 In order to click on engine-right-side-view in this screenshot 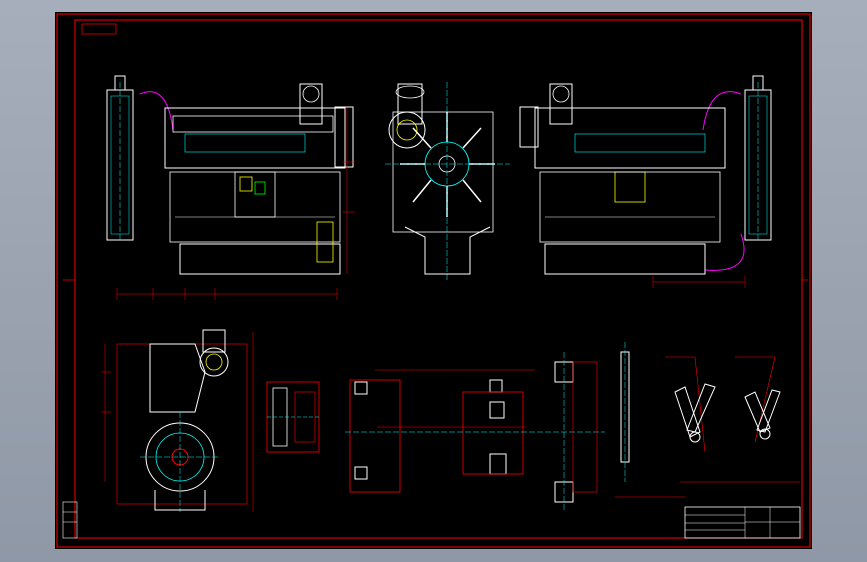, I will do `click(645, 181)`.